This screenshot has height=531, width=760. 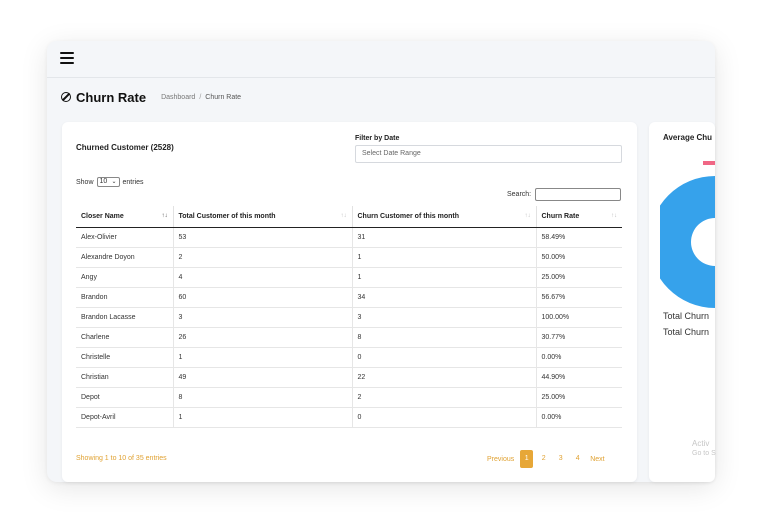 What do you see at coordinates (560, 459) in the screenshot?
I see `page-3-button: 3` at bounding box center [560, 459].